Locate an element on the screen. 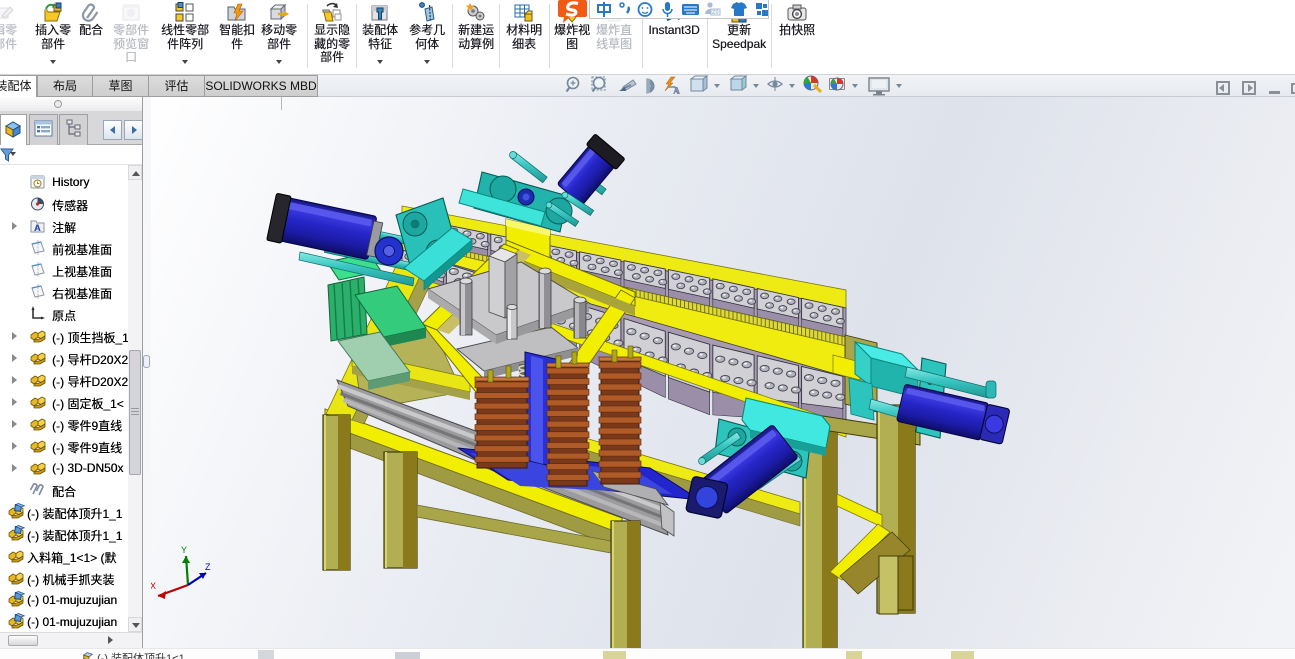 This screenshot has width=1295, height=659. svg-text: Z is located at coordinates (208, 567).